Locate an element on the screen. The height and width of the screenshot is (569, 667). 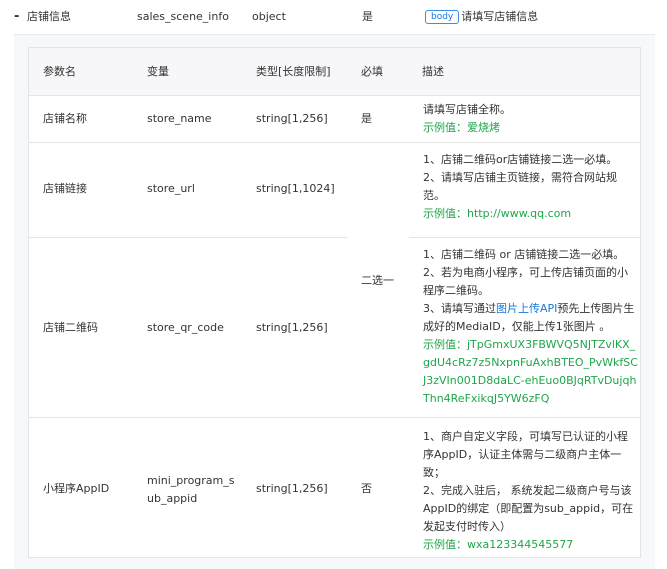
row-name: 店铺名称 is located at coordinates (65, 118).